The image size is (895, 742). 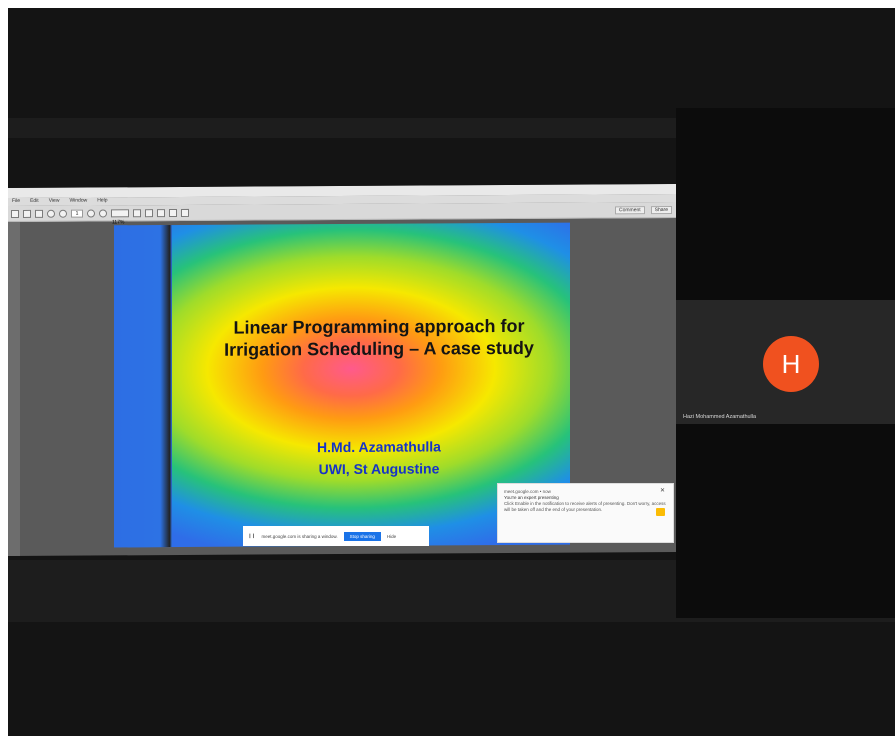 I want to click on slide-left-bar, so click(x=143, y=386).